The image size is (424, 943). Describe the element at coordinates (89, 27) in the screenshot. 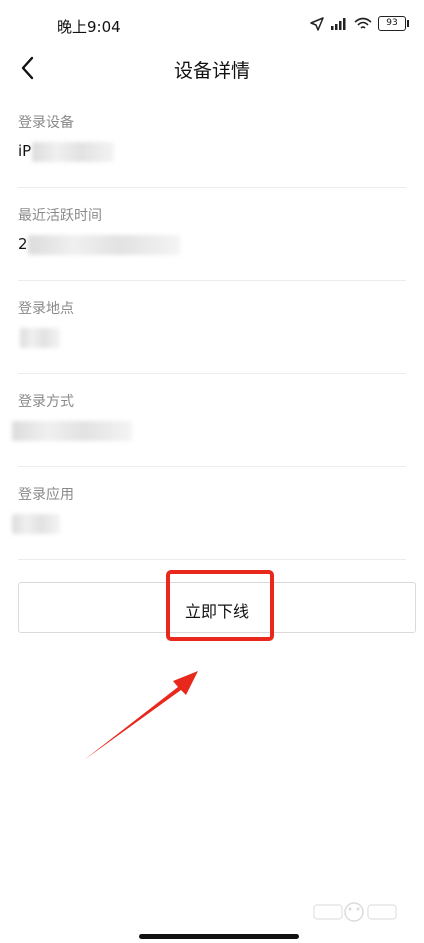

I see `status-time: 晚上9:04` at that location.